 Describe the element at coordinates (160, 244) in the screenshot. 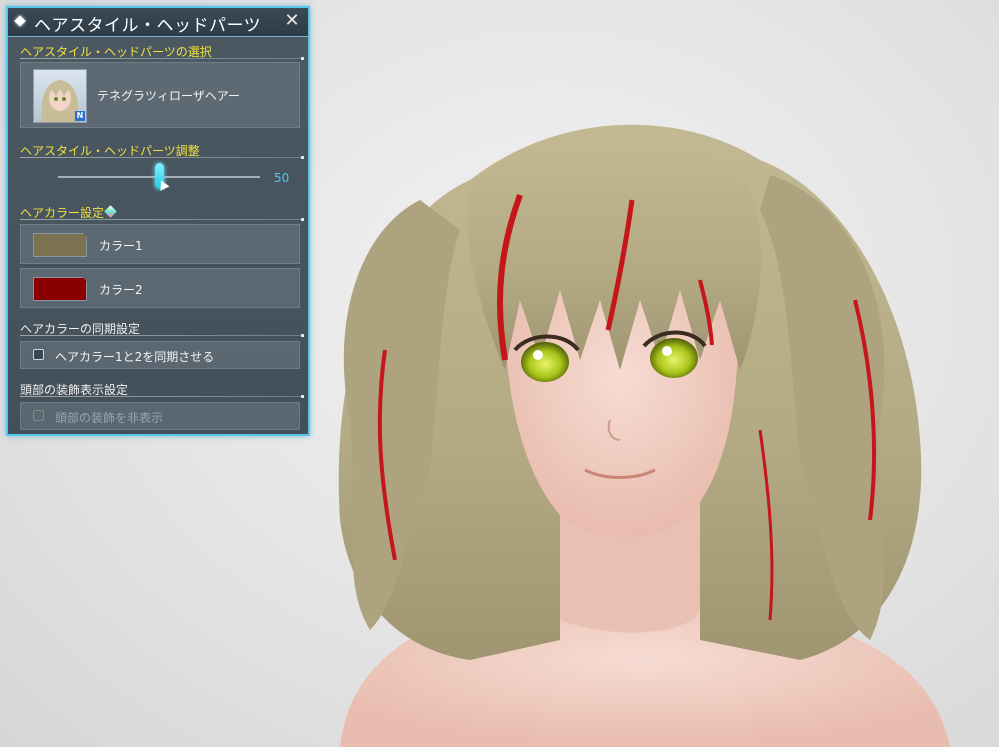

I see `hair-color-1-row: カラー1` at that location.